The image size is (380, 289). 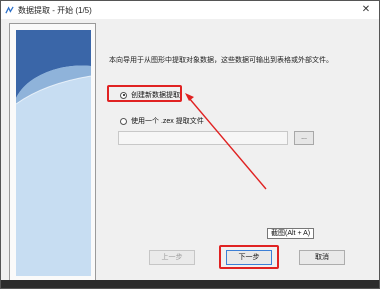 What do you see at coordinates (167, 121) in the screenshot?
I see `option-use-label: 使用一个 .zex 提取文件` at bounding box center [167, 121].